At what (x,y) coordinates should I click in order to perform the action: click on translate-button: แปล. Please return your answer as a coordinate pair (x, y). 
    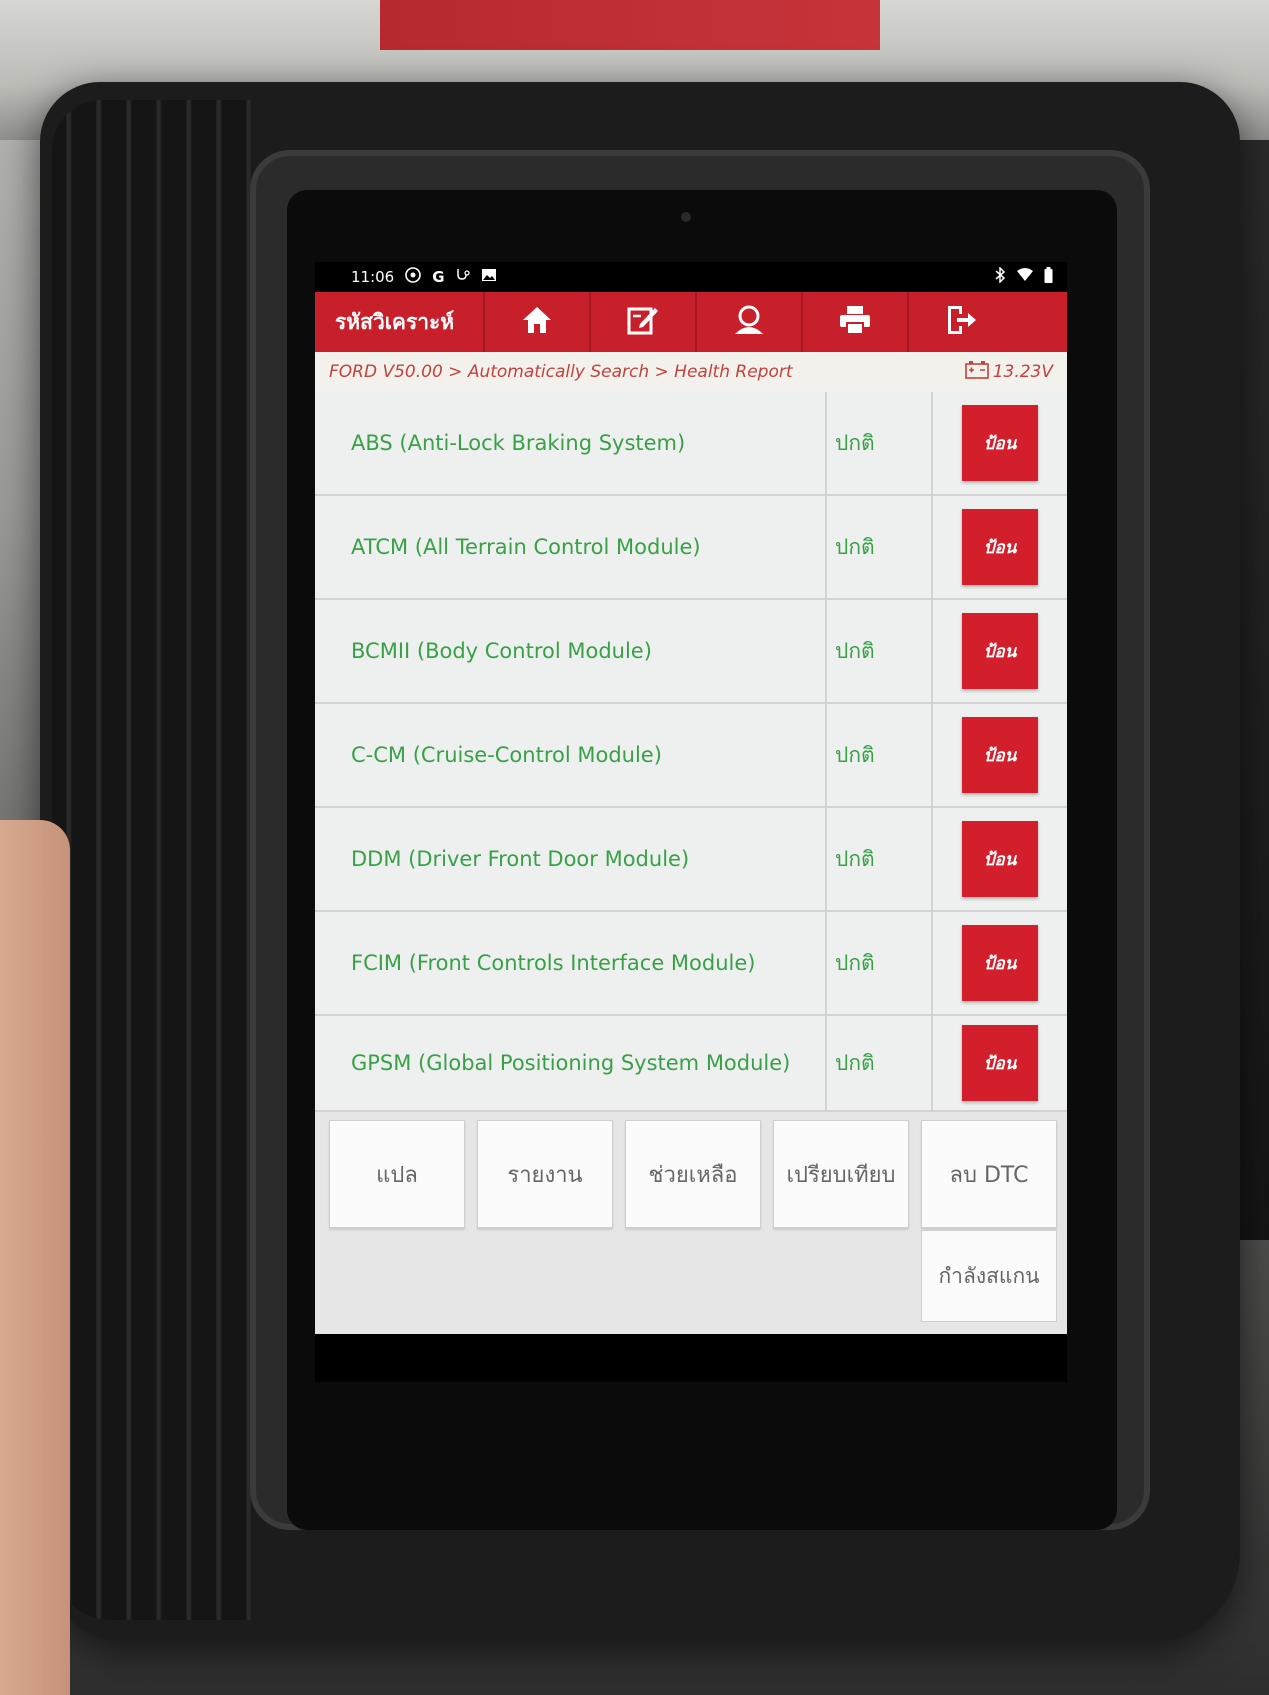
    Looking at the image, I should click on (397, 1174).